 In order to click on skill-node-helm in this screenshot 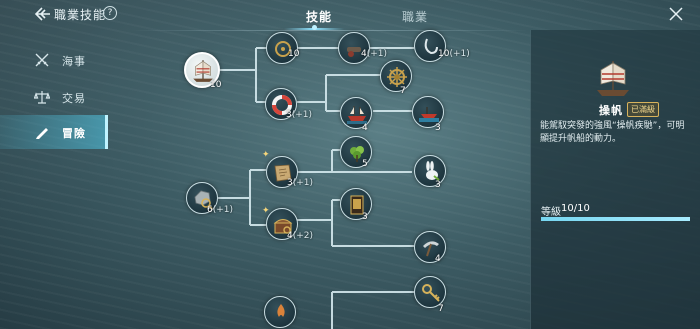, I will do `click(282, 48)`.